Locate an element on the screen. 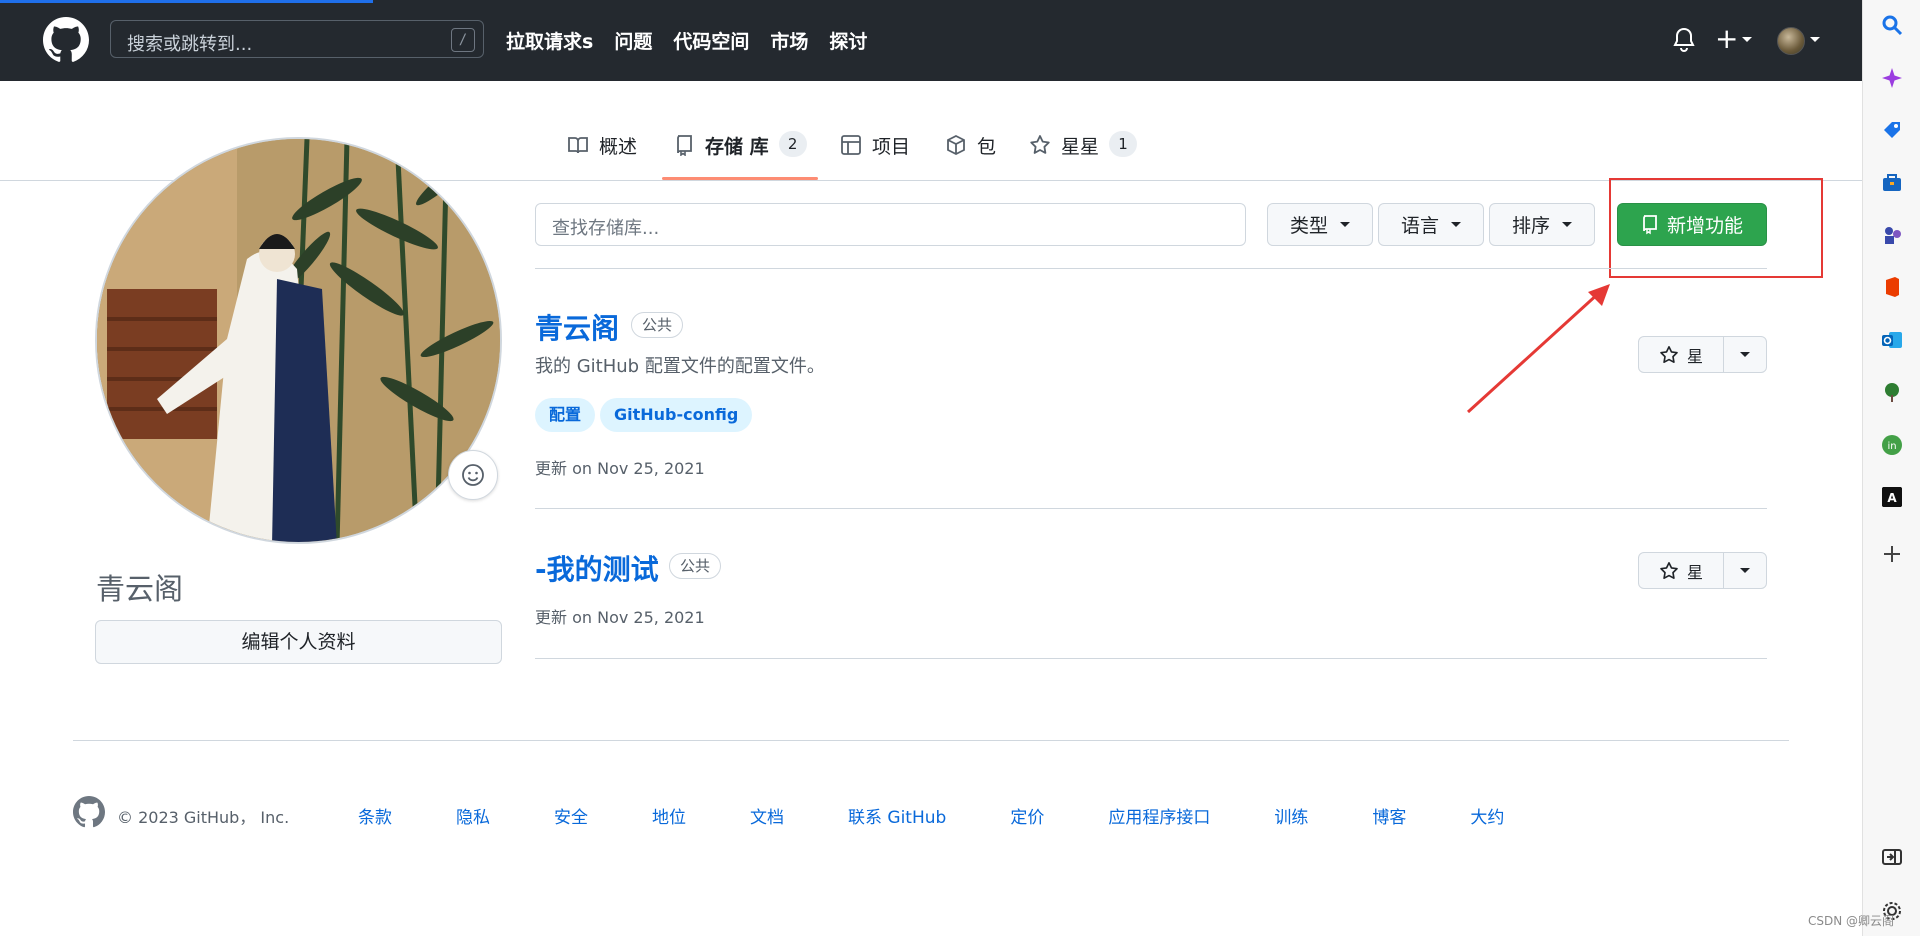  profile-avatar-artwork is located at coordinates (298, 340).